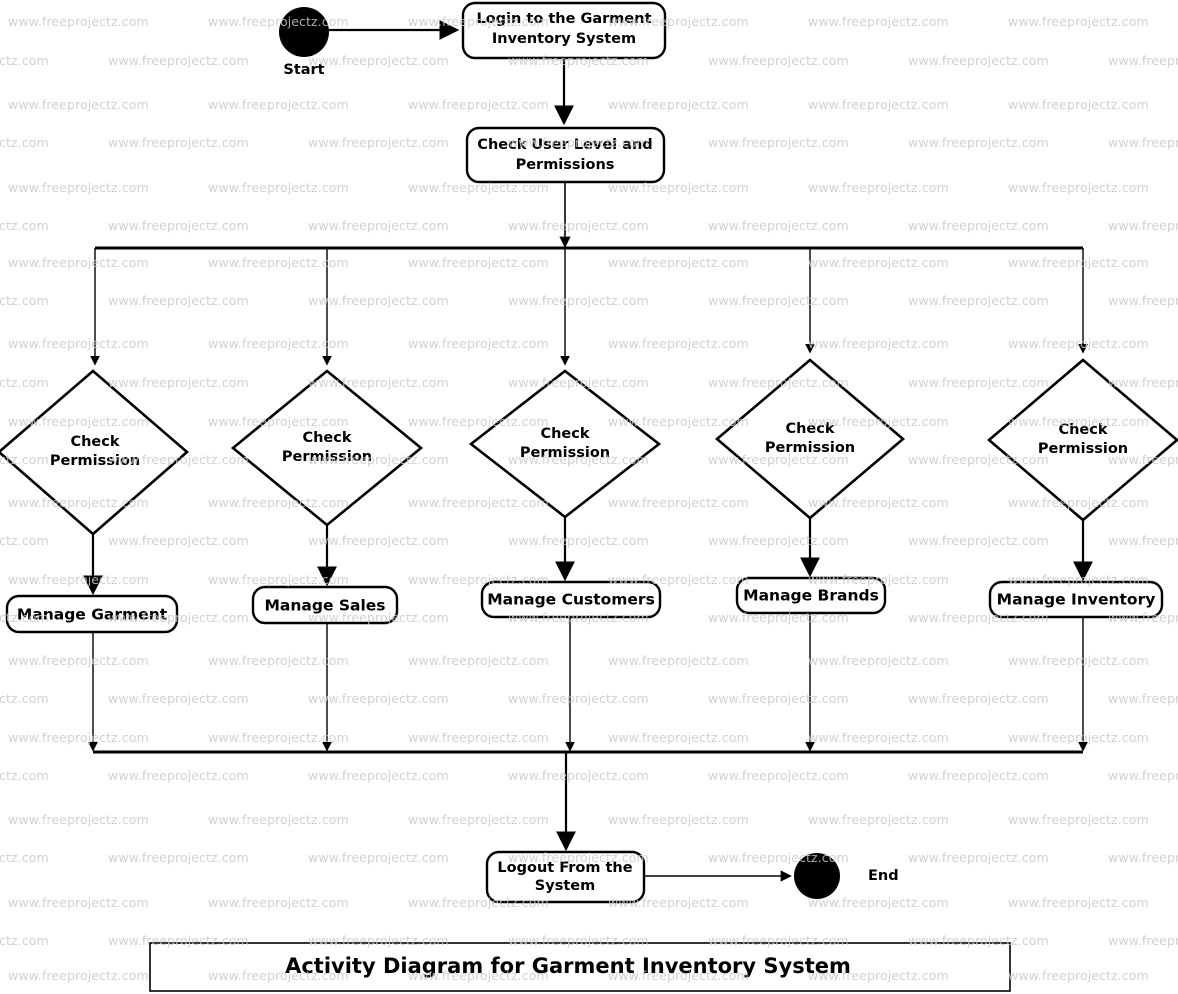 The height and width of the screenshot is (994, 1178). I want to click on activity-manage-customers: Manage Customers, so click(571, 599).